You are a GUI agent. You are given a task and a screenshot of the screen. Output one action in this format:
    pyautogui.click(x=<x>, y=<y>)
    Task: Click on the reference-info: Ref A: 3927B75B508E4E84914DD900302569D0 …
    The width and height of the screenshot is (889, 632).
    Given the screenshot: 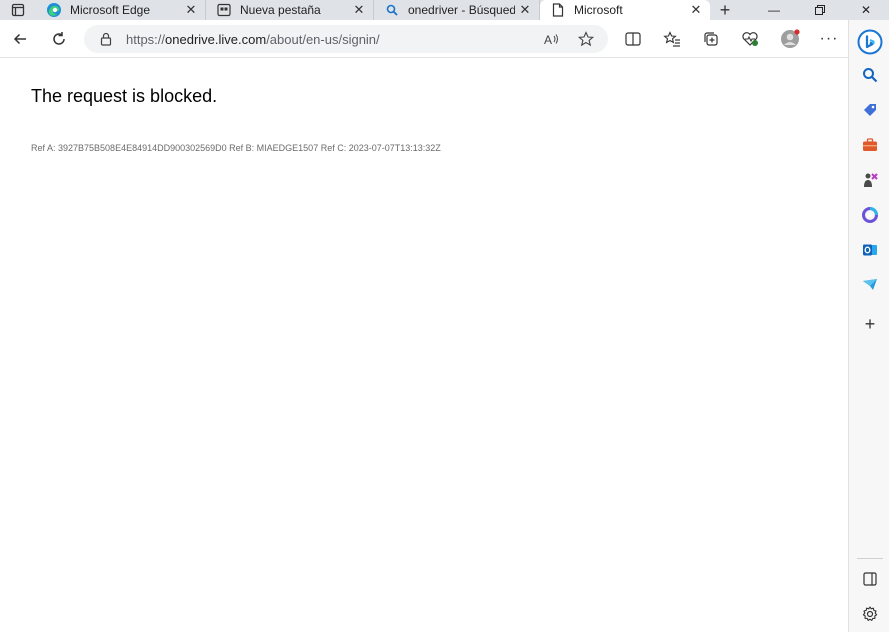 What is the action you would take?
    pyautogui.click(x=236, y=148)
    